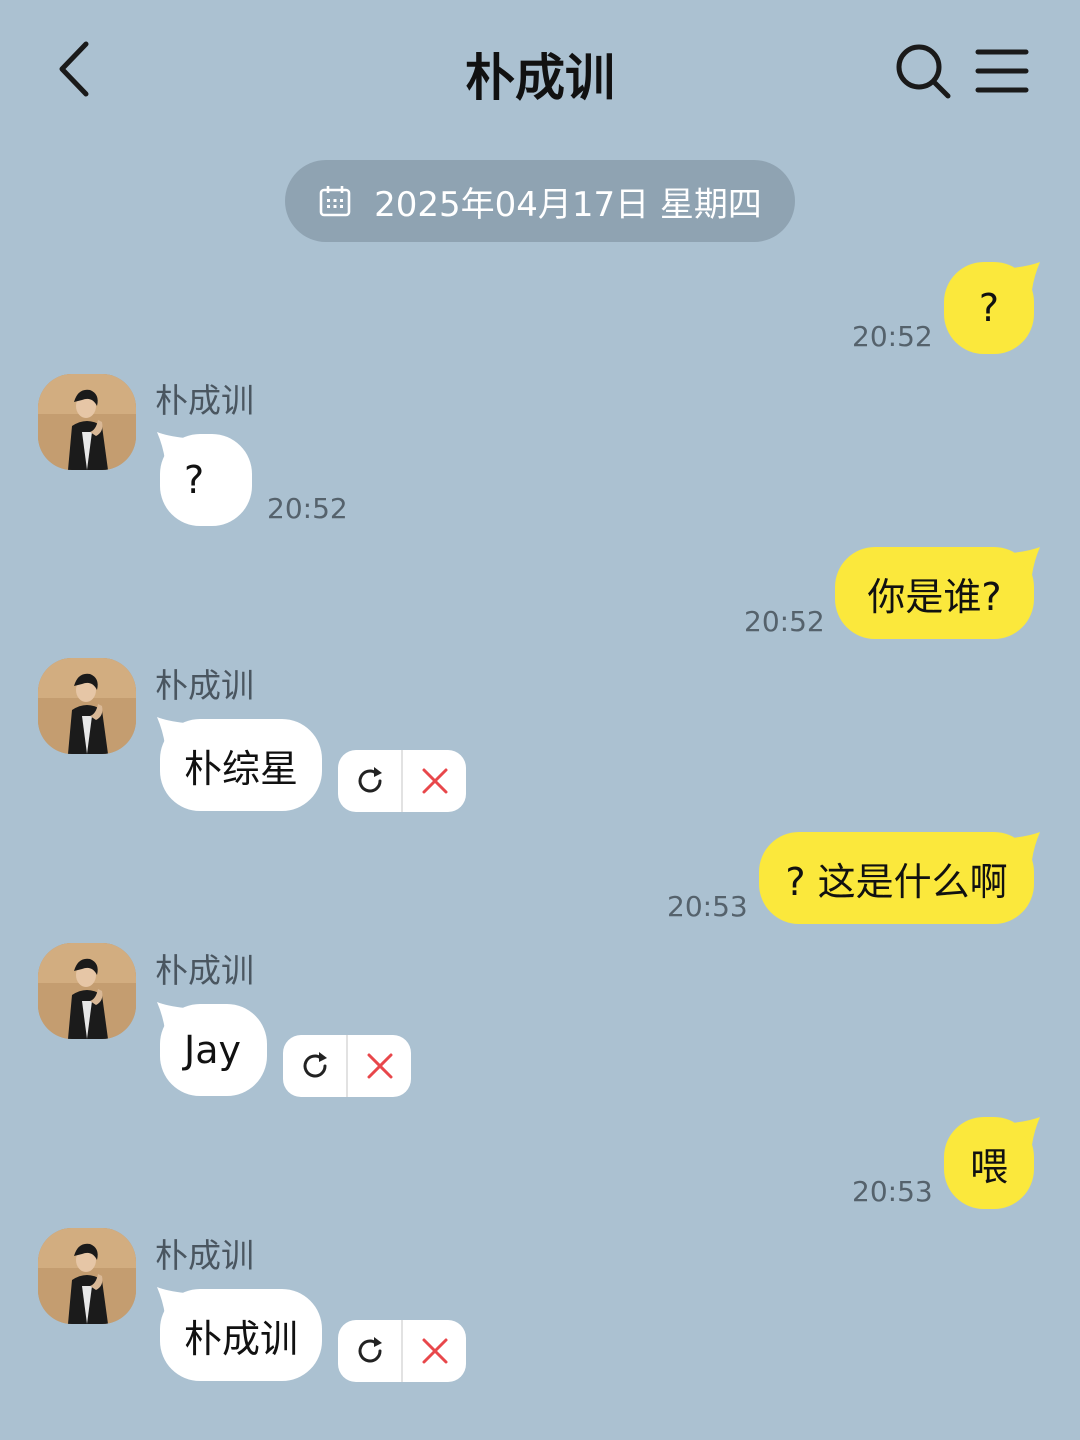 The width and height of the screenshot is (1080, 1440). I want to click on outgoing-message-bubble: 你是谁?, so click(934, 593).